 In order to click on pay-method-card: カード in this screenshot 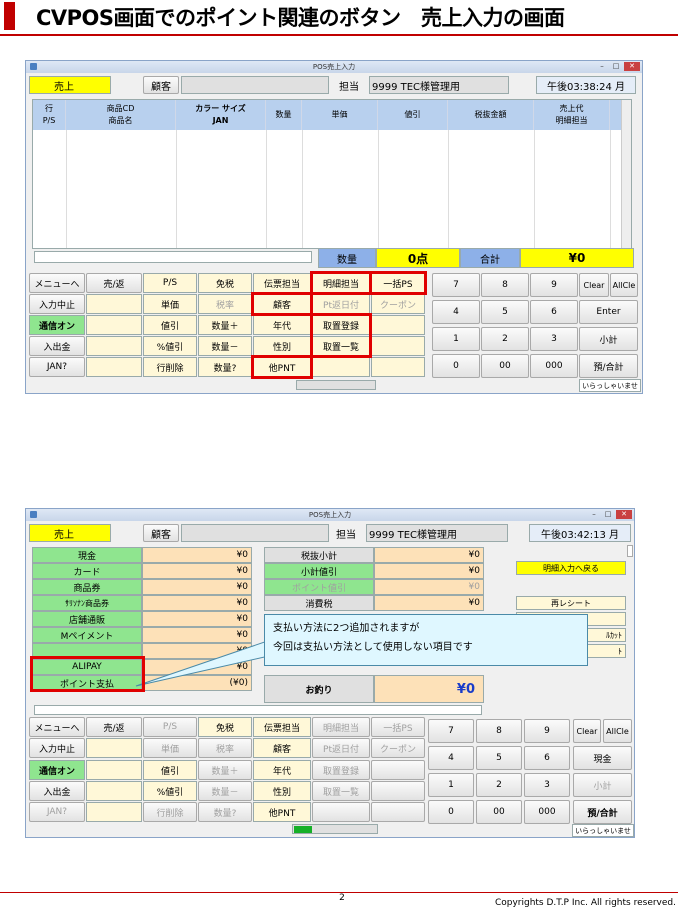, I will do `click(87, 571)`.